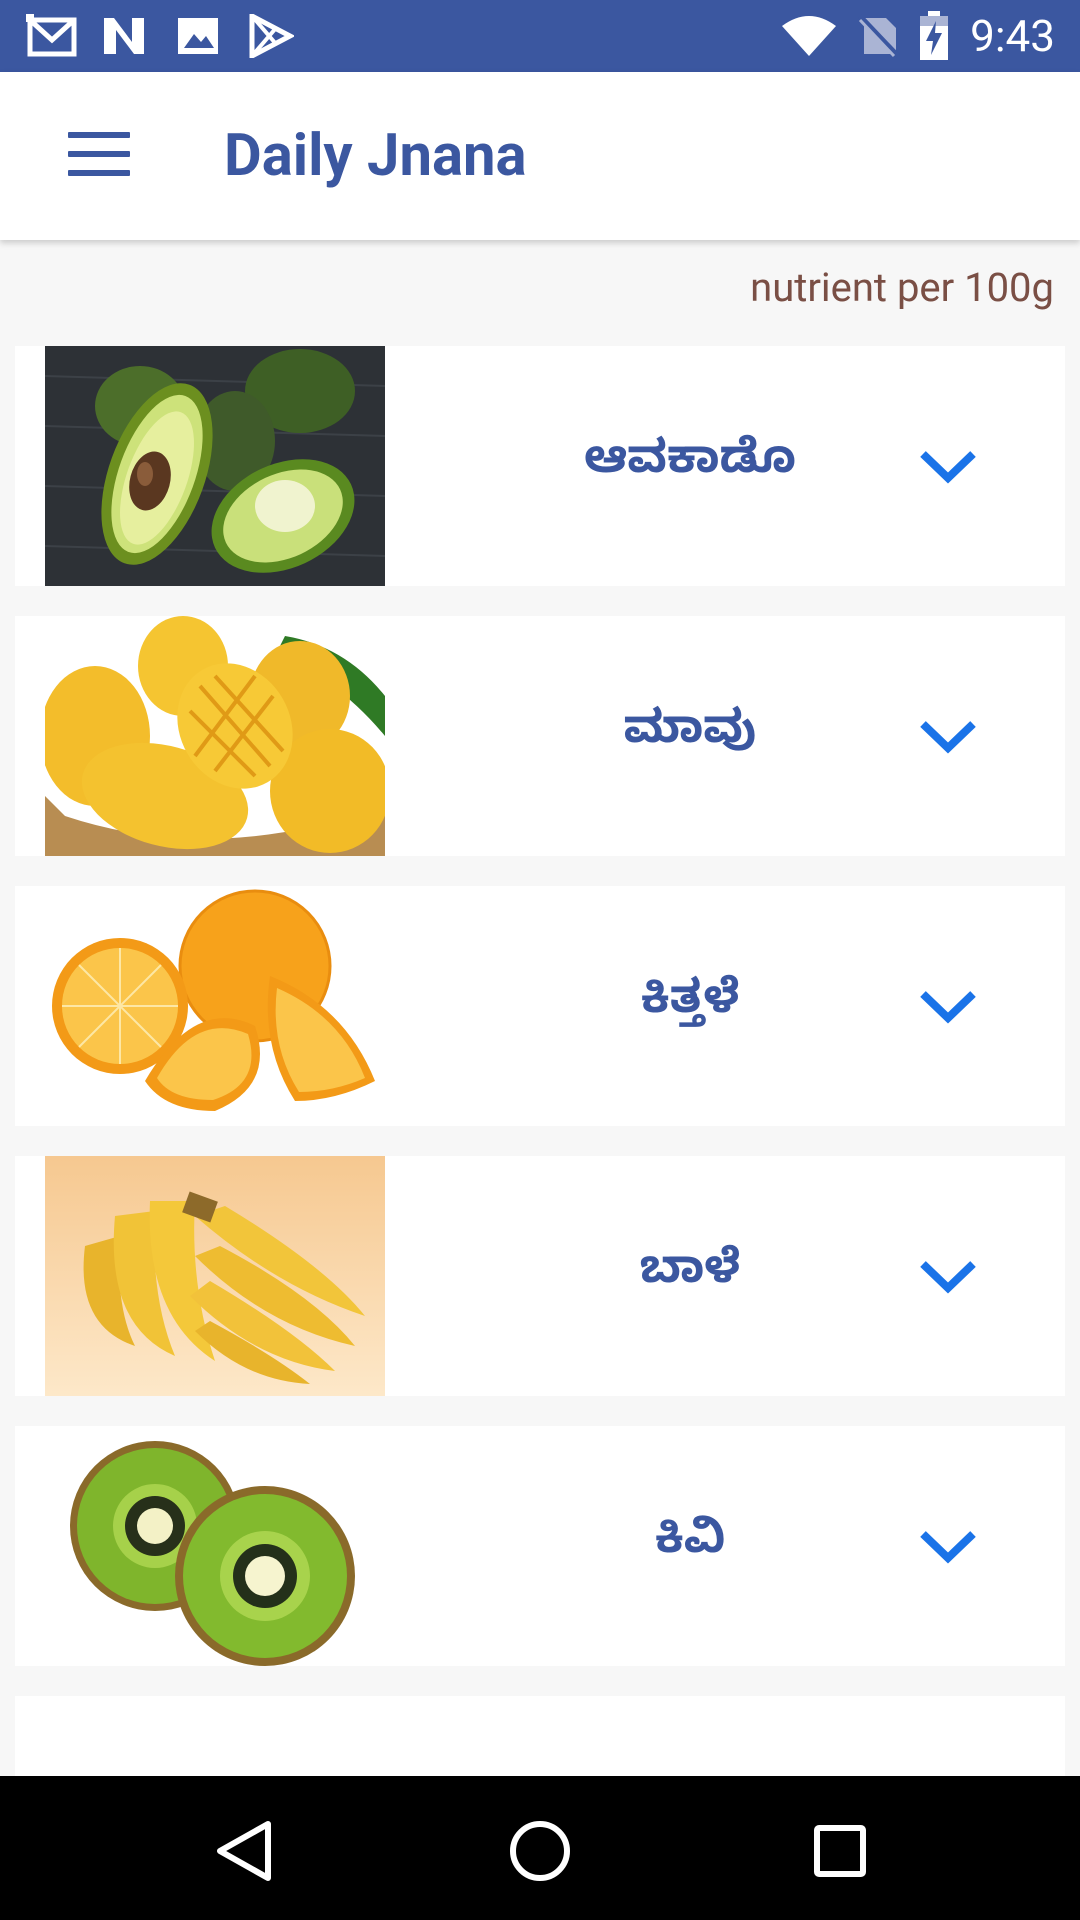  I want to click on image-icon, so click(198, 36).